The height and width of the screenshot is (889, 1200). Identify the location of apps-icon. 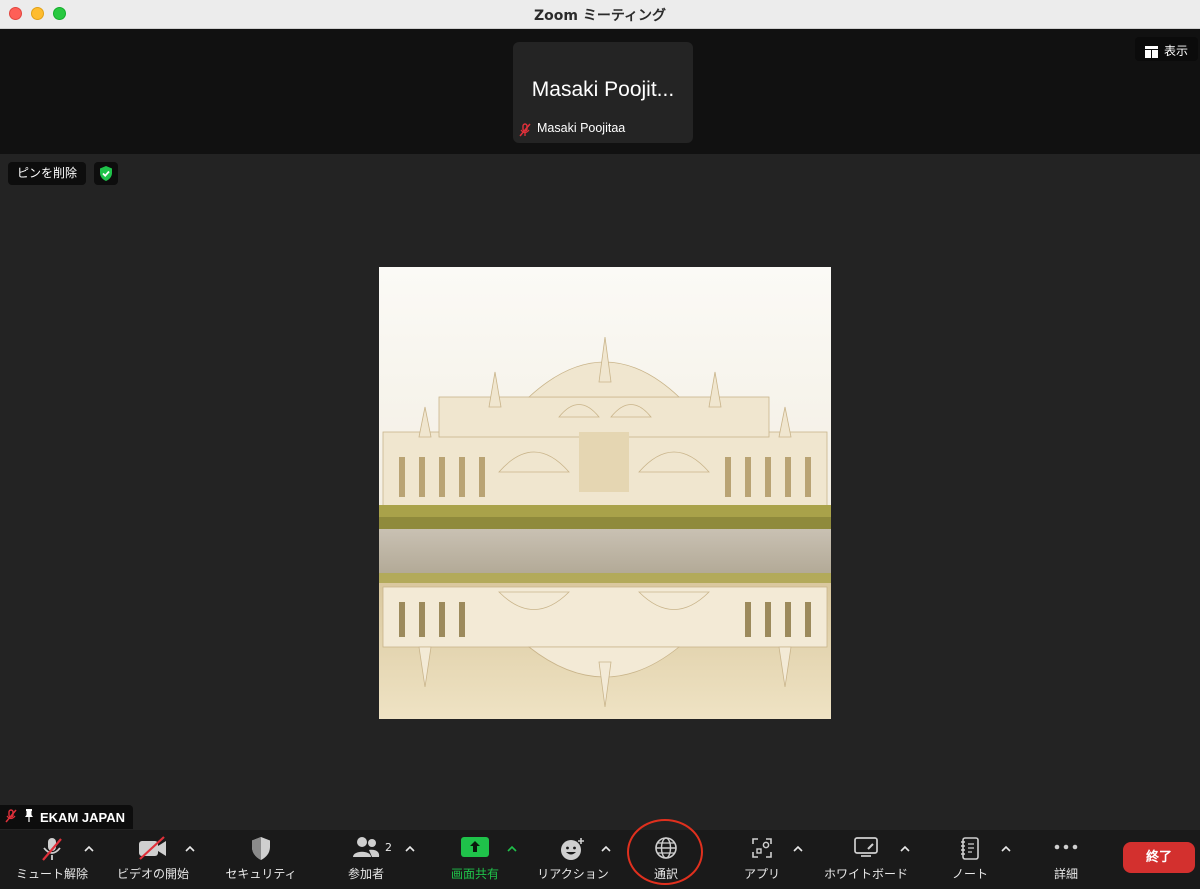
(762, 850).